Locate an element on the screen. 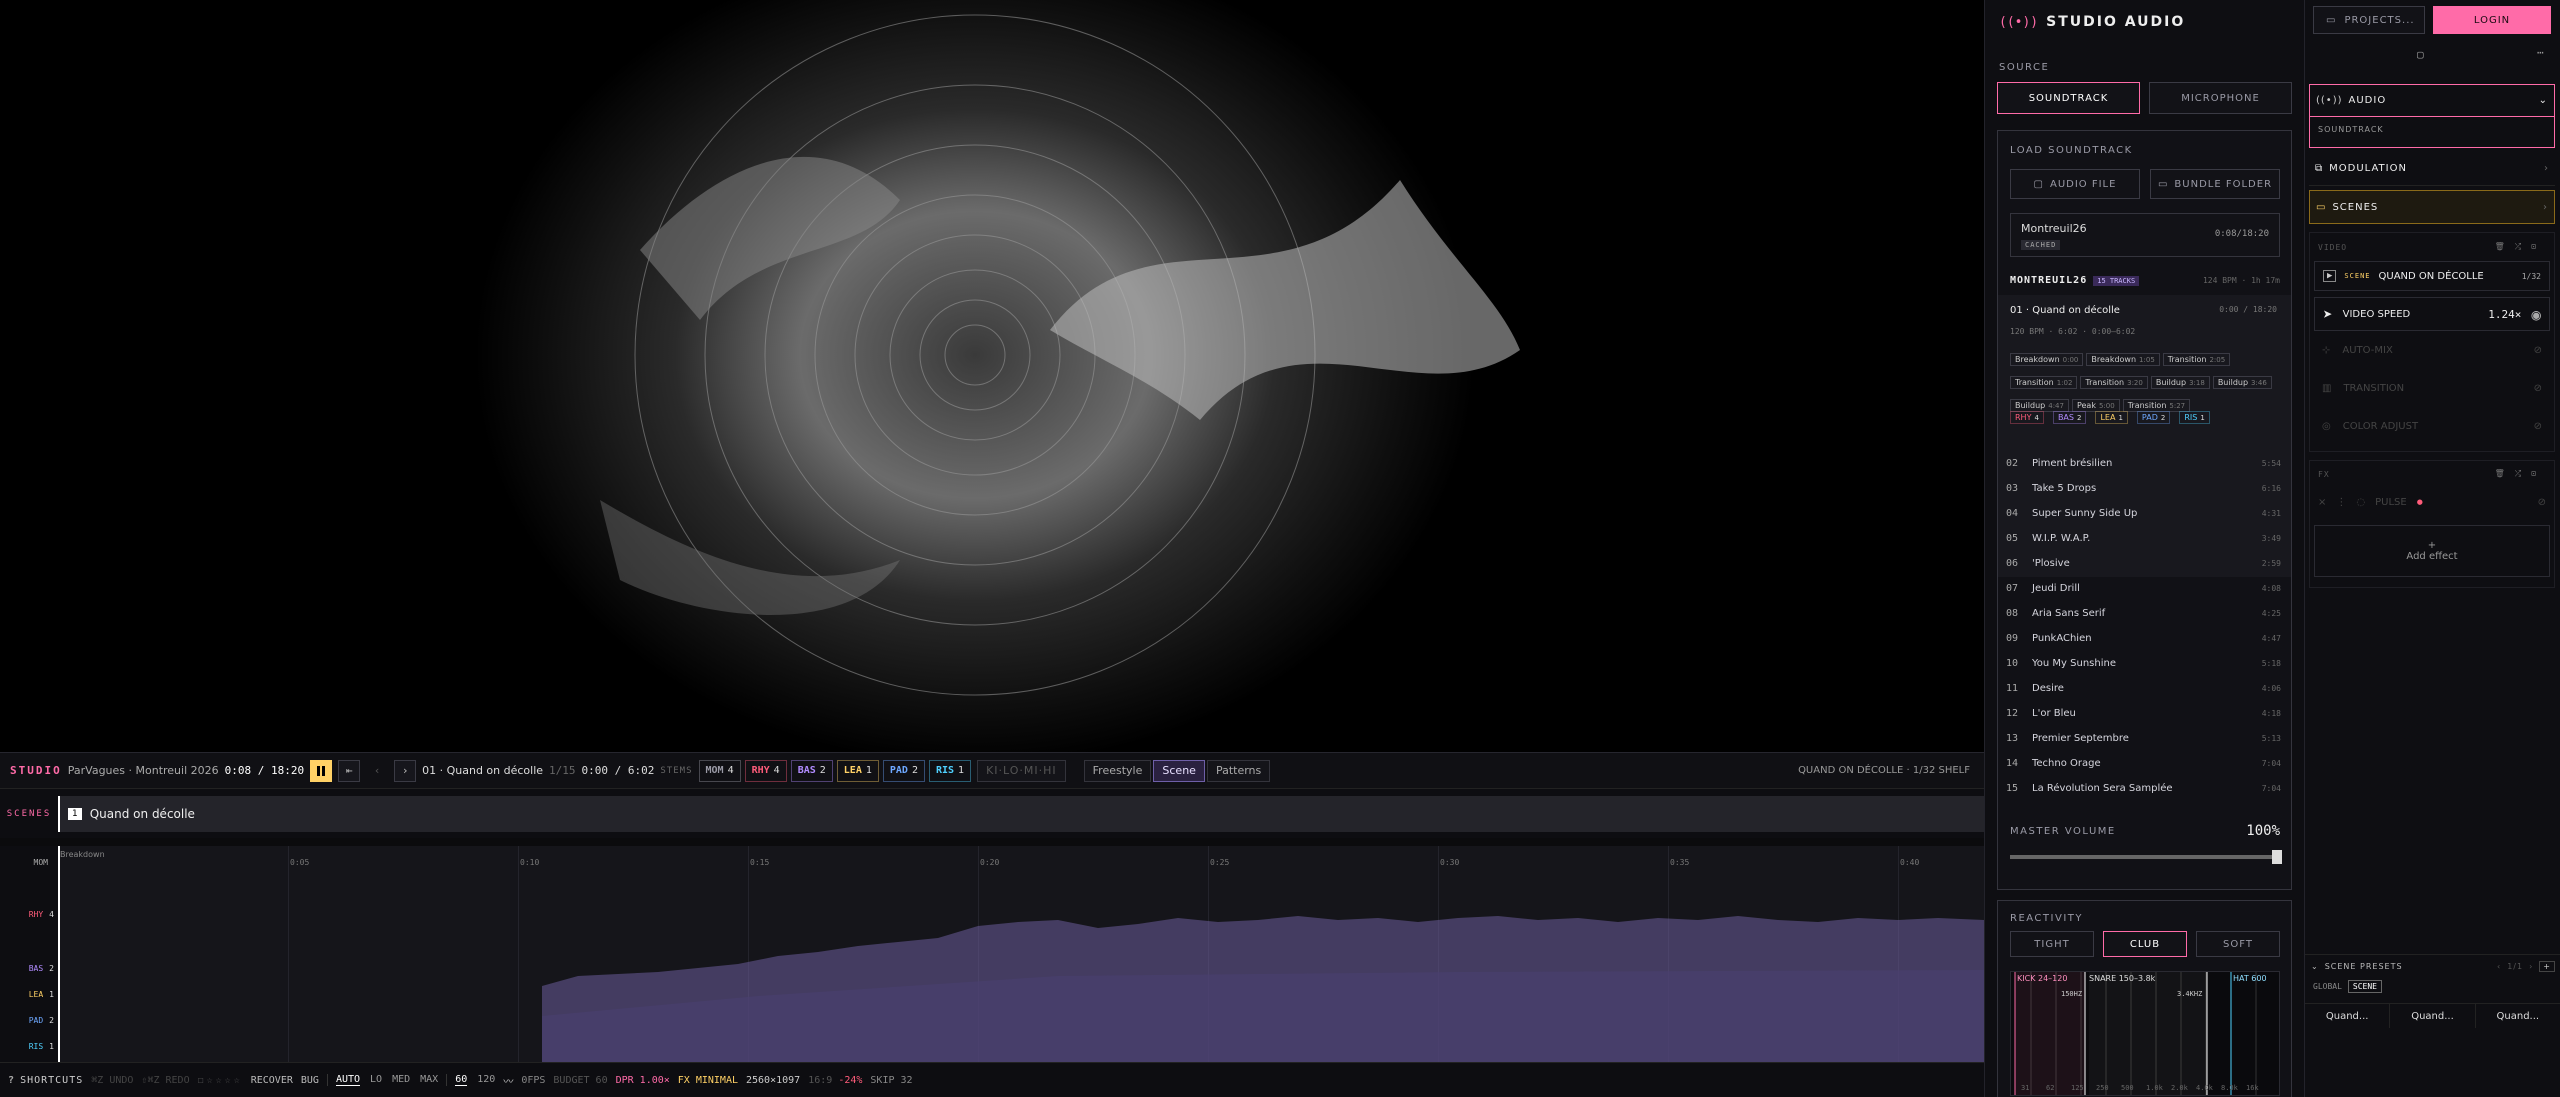  stop-icon: ▢ is located at coordinates (2420, 54).